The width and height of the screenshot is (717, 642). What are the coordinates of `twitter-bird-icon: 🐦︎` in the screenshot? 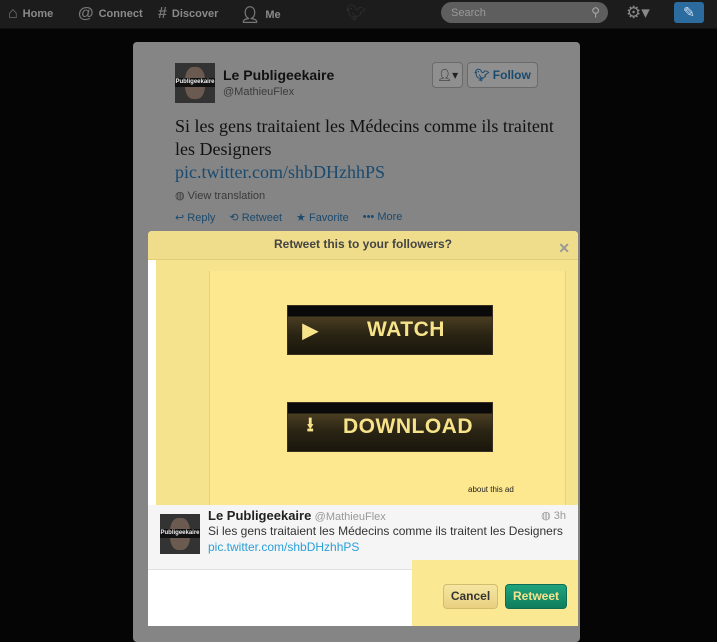 It's located at (356, 13).